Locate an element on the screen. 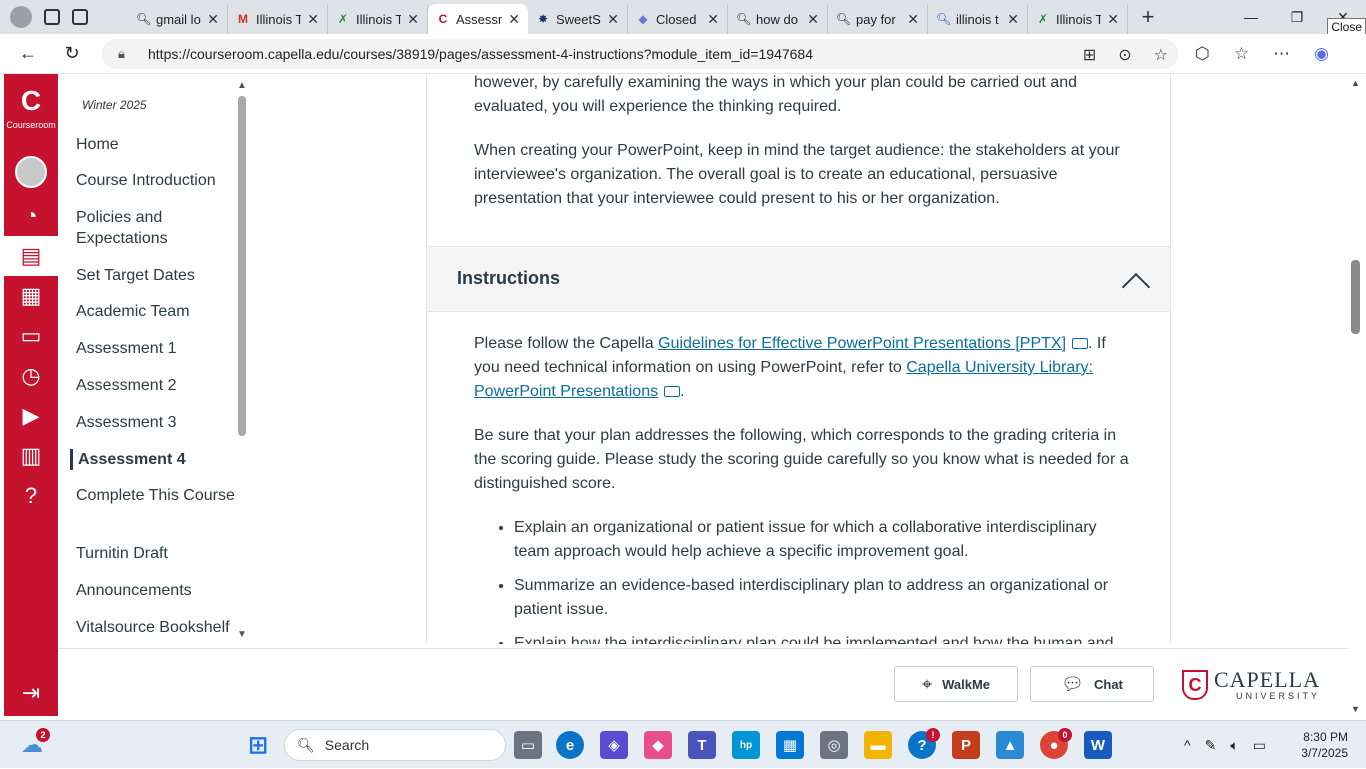 Image resolution: width=1366 pixels, height=769 pixels. collapse-nav-icon: ⇥ is located at coordinates (31, 693).